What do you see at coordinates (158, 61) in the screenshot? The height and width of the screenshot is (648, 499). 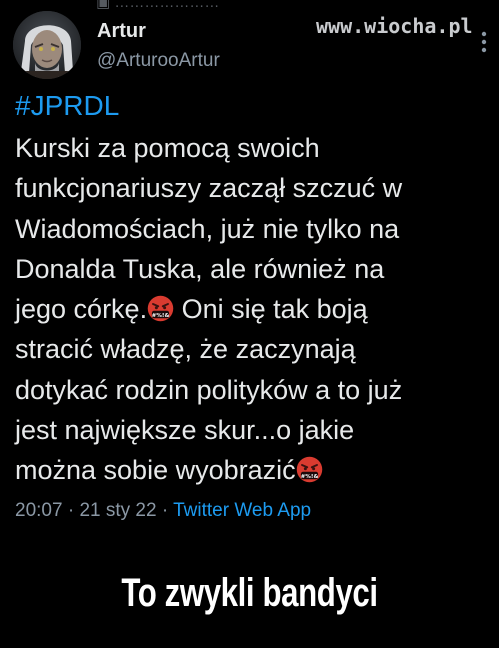 I see `author-handle: @ArturooArtur` at bounding box center [158, 61].